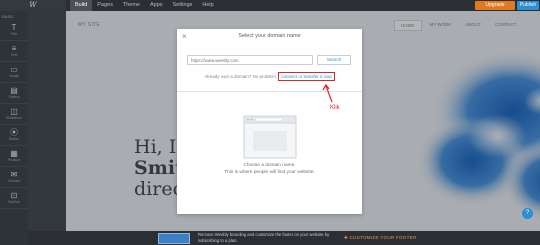 Image resolution: width=540 pixels, height=245 pixels. What do you see at coordinates (131, 5) in the screenshot?
I see `nav-theme: Theme` at bounding box center [131, 5].